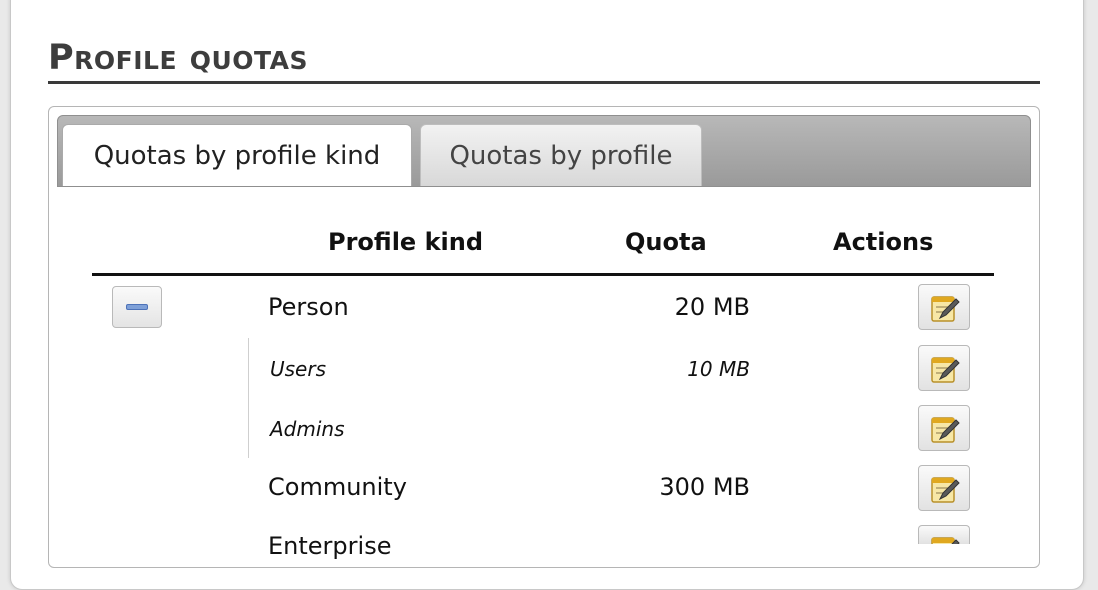 This screenshot has width=1098, height=590. What do you see at coordinates (544, 82) in the screenshot?
I see `title-divider` at bounding box center [544, 82].